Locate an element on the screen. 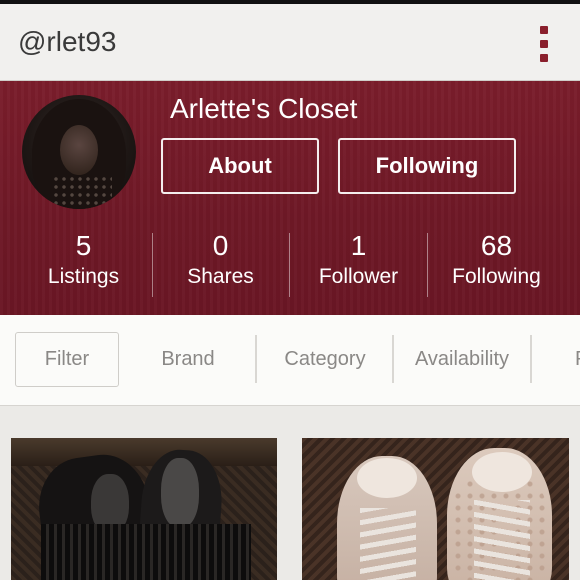 Image resolution: width=580 pixels, height=580 pixels. listing-item-sandals is located at coordinates (144, 509).